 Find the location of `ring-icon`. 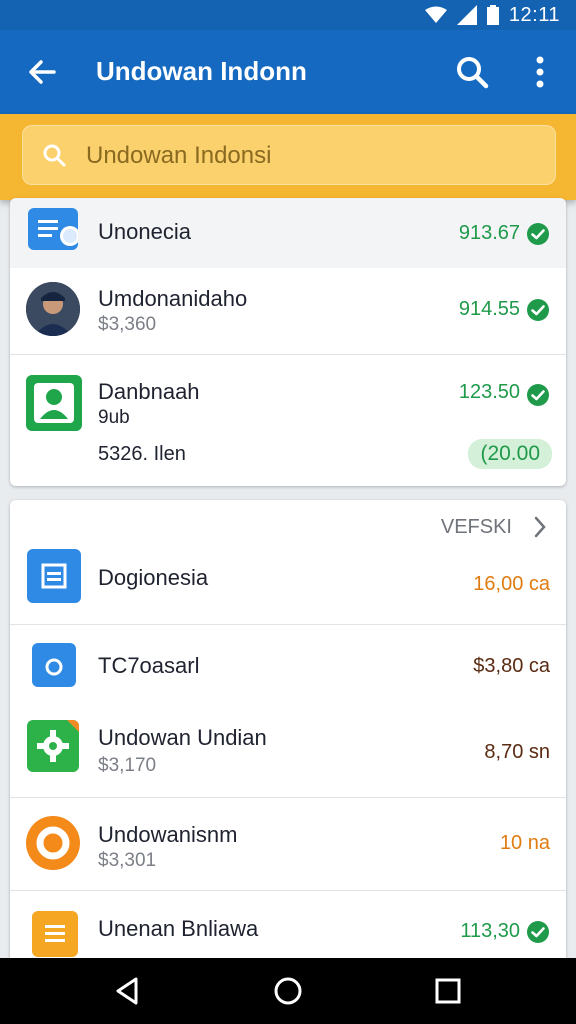

ring-icon is located at coordinates (53, 843).